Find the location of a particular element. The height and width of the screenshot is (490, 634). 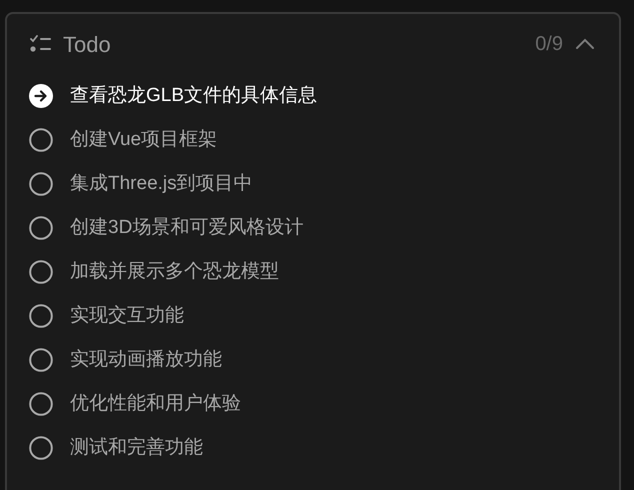

panel-title: Todo is located at coordinates (87, 44).